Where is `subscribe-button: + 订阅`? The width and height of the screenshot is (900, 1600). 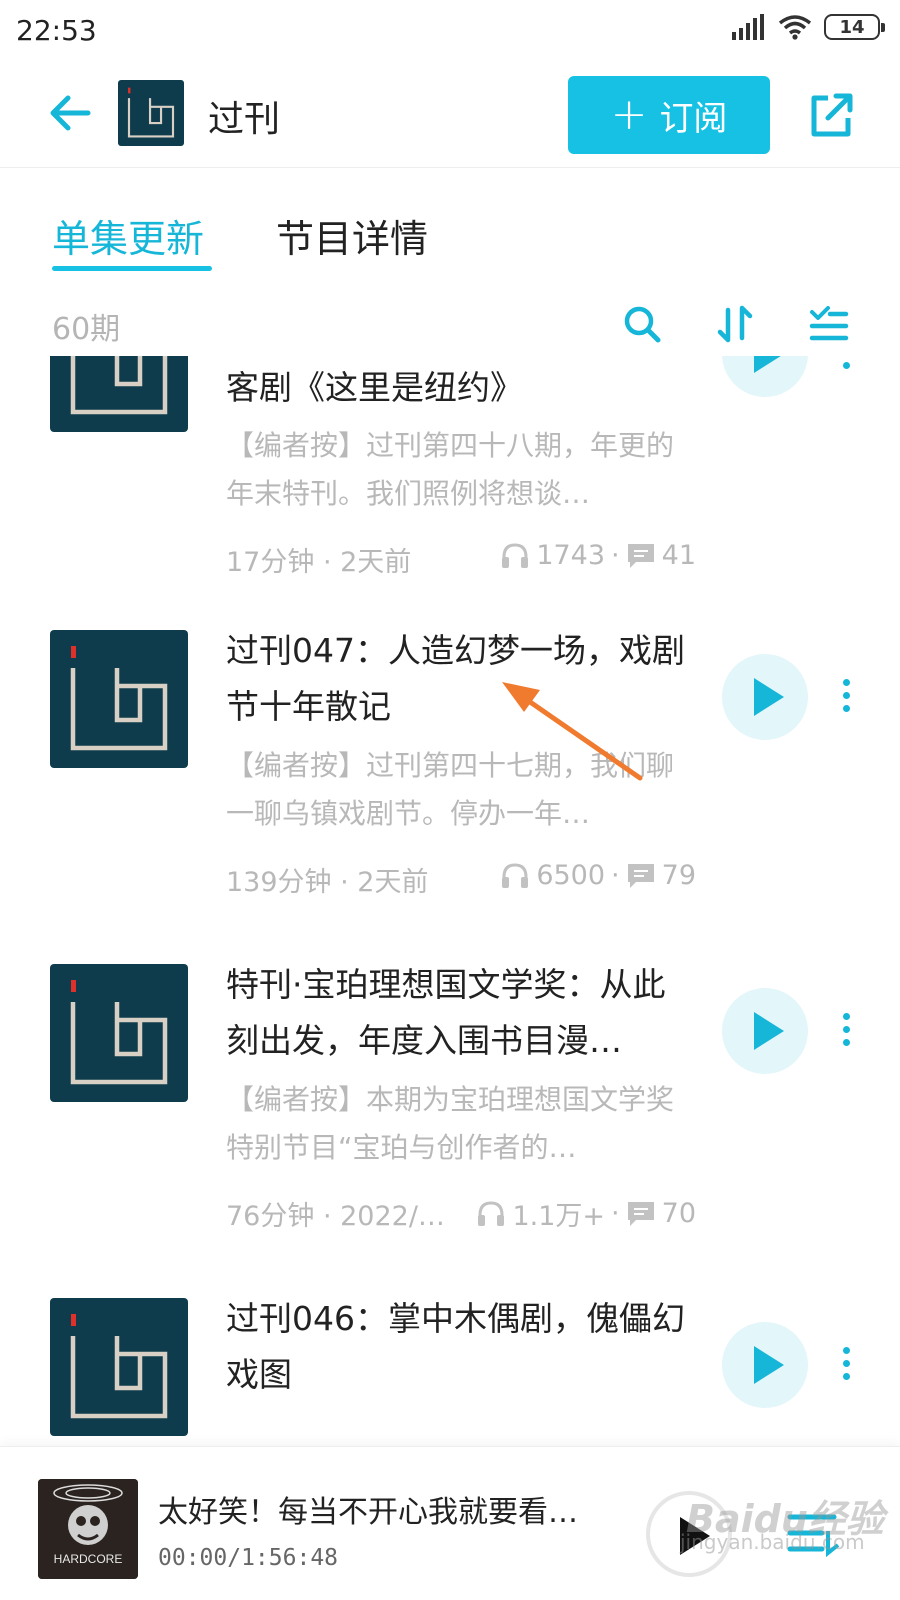 subscribe-button: + 订阅 is located at coordinates (669, 115).